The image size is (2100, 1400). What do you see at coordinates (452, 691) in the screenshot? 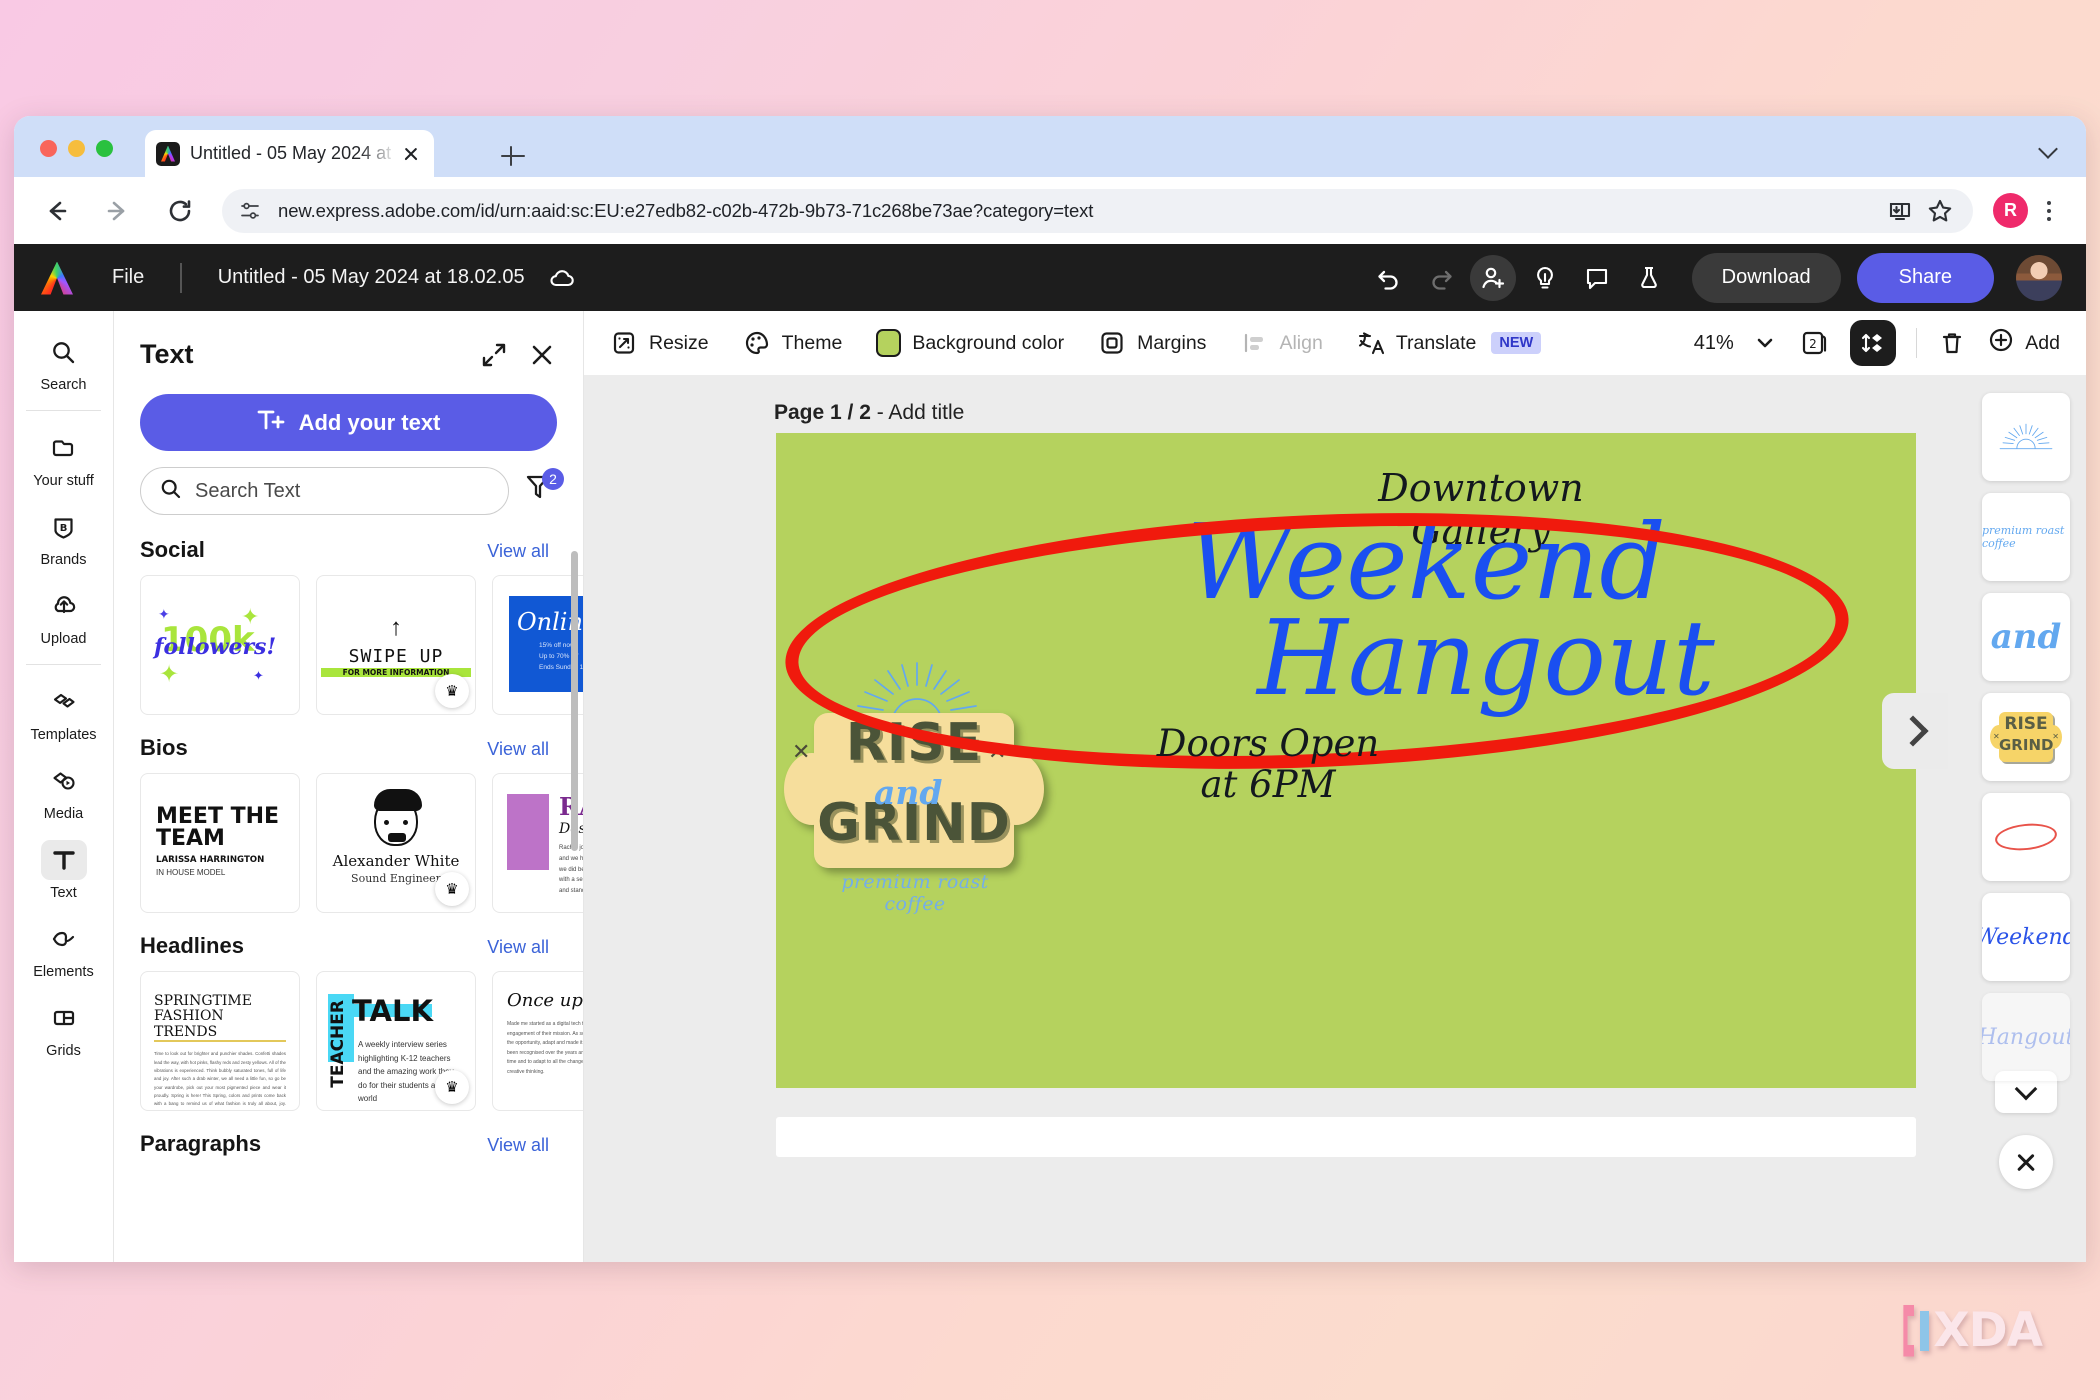
I see `premium-badge-icon: ♛` at bounding box center [452, 691].